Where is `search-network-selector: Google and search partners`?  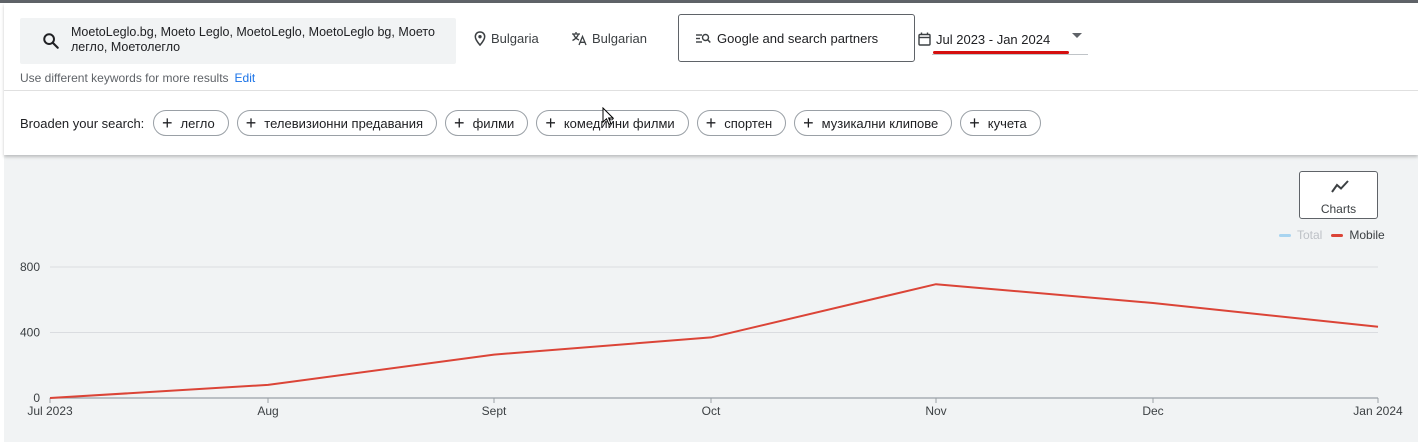 search-network-selector: Google and search partners is located at coordinates (796, 38).